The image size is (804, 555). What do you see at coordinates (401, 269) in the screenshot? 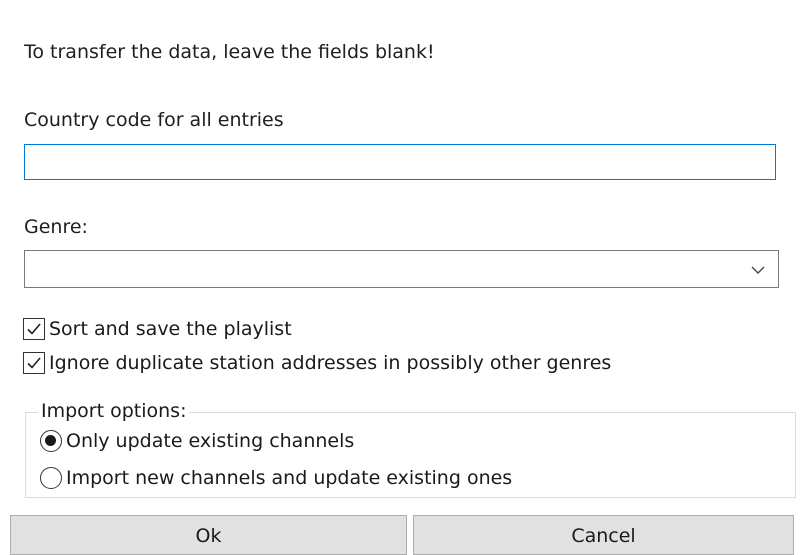
I see `genre-dropdown` at bounding box center [401, 269].